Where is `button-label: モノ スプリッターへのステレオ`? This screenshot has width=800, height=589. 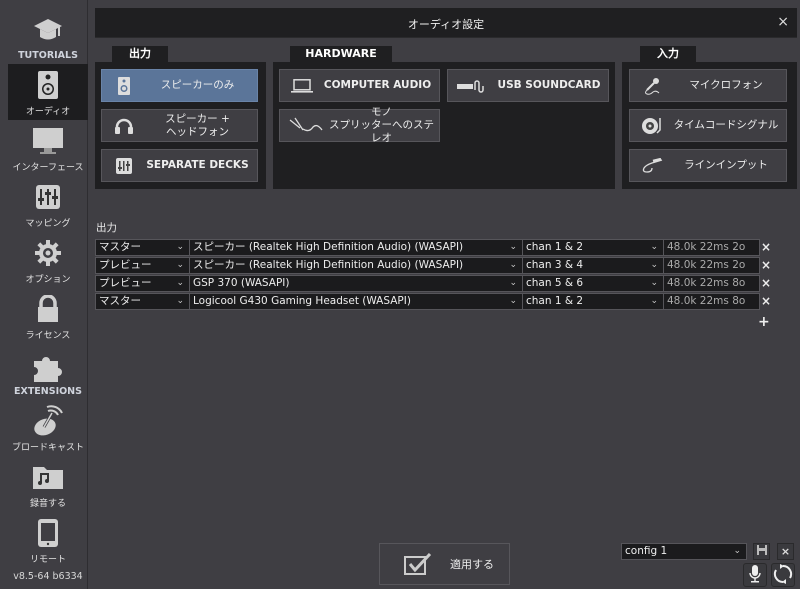 button-label: モノ スプリッターへのステレオ is located at coordinates (381, 125).